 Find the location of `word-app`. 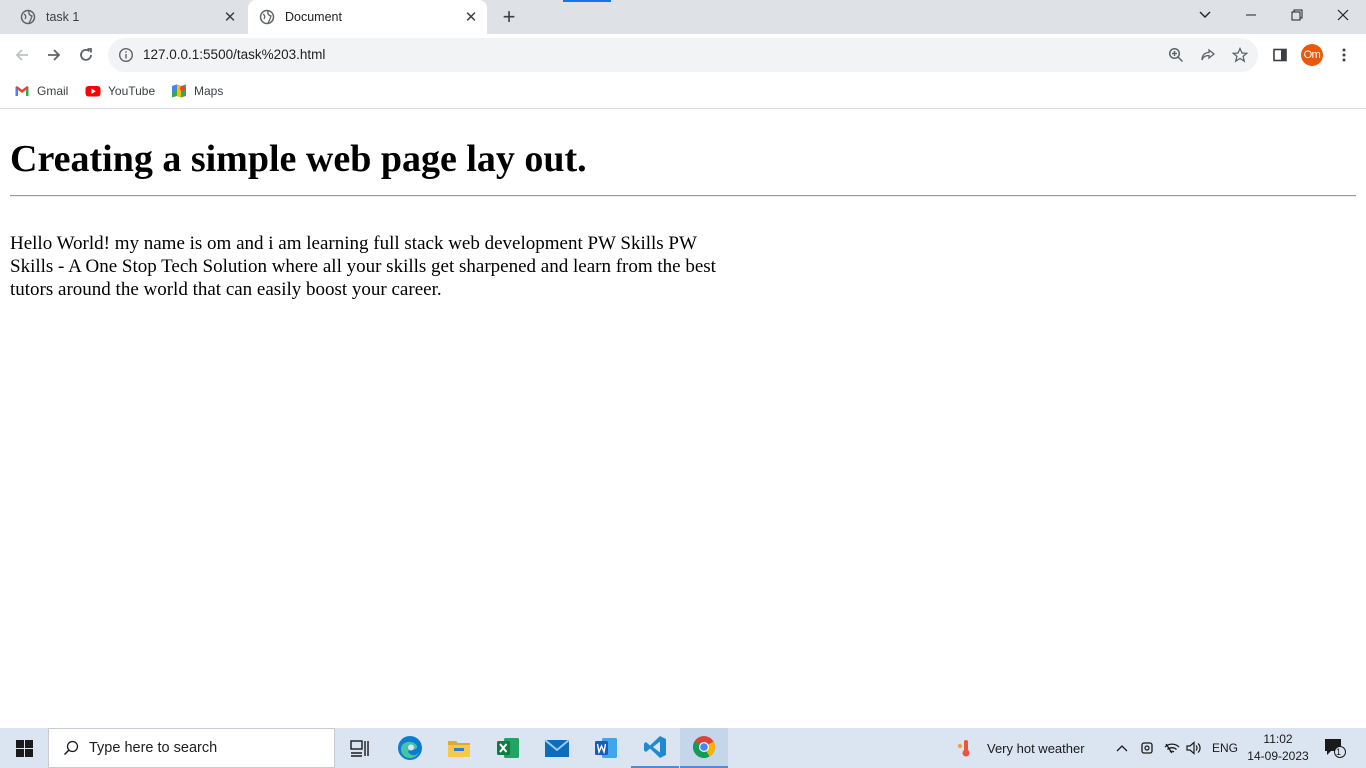

word-app is located at coordinates (606, 748).